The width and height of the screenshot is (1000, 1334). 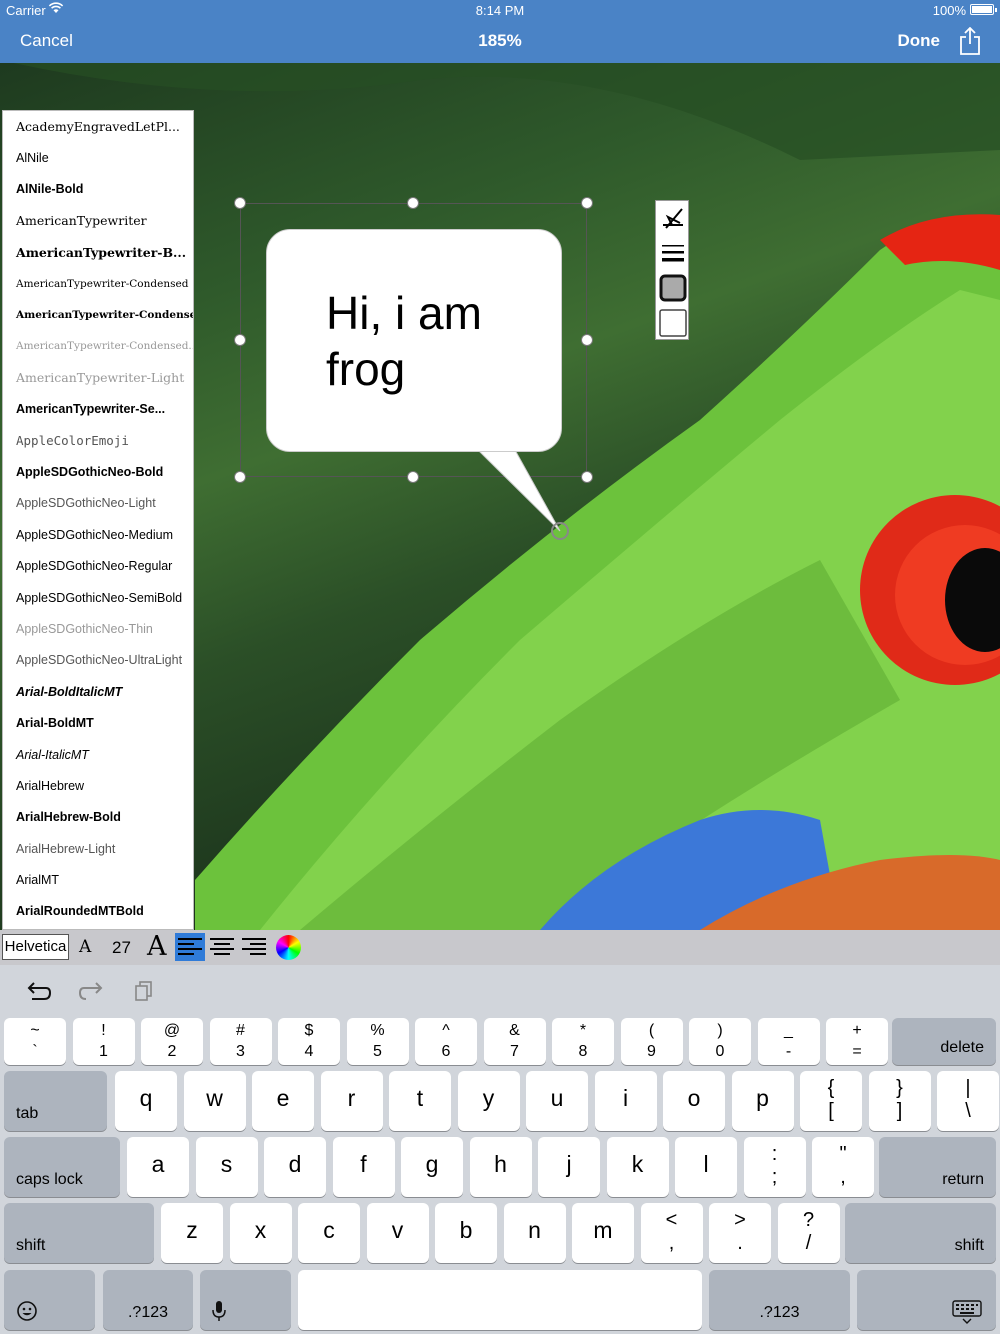 I want to click on key-o: o, so click(x=694, y=1101).